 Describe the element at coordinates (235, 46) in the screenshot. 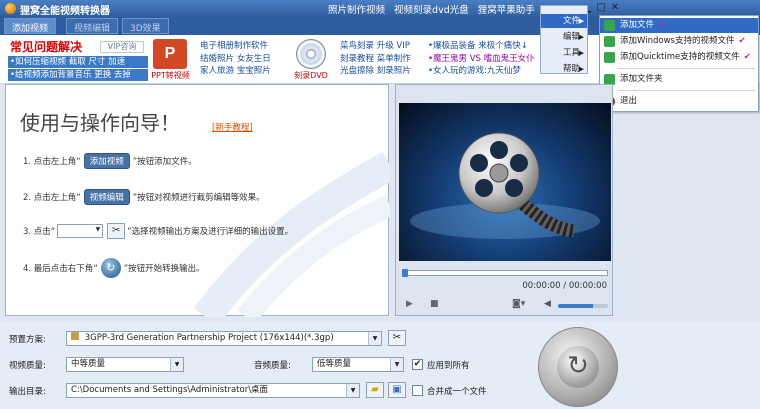

I see `ad-link: 电子相册制作软件` at that location.